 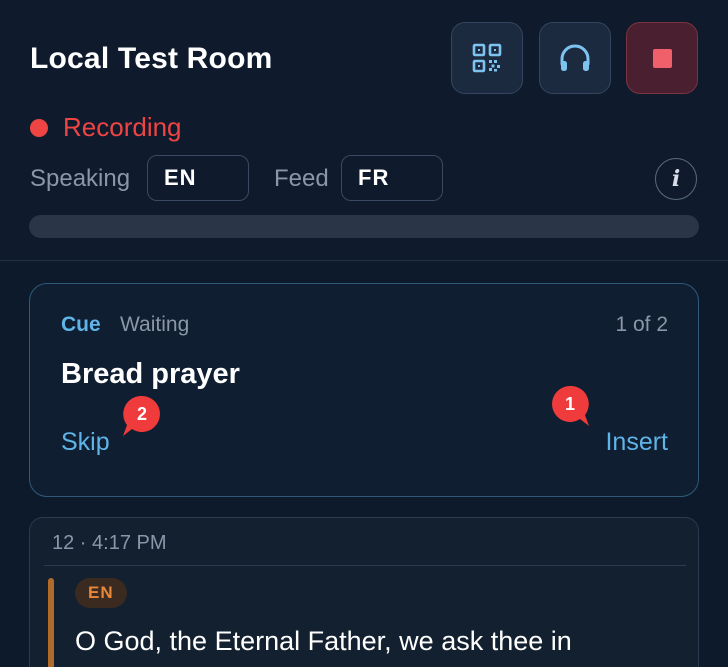 I want to click on info-icon: i, so click(x=676, y=179).